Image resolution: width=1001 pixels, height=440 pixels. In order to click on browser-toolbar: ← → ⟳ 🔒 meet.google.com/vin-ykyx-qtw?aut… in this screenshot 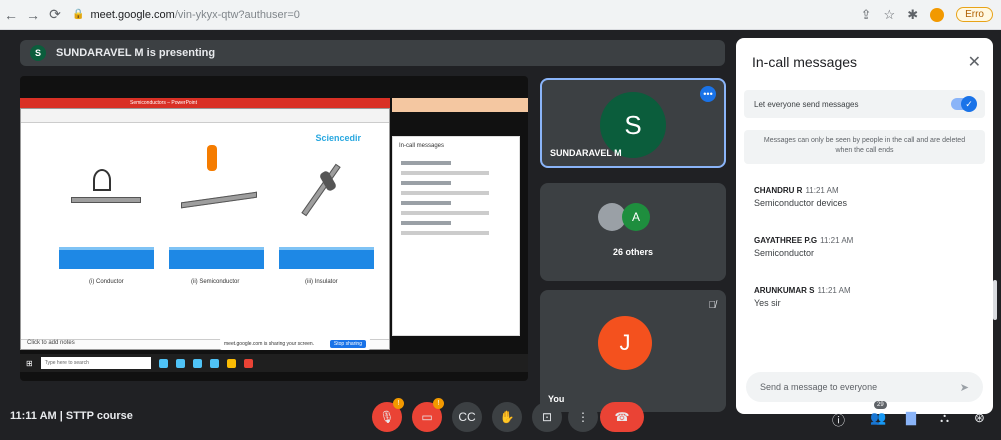, I will do `click(500, 15)`.